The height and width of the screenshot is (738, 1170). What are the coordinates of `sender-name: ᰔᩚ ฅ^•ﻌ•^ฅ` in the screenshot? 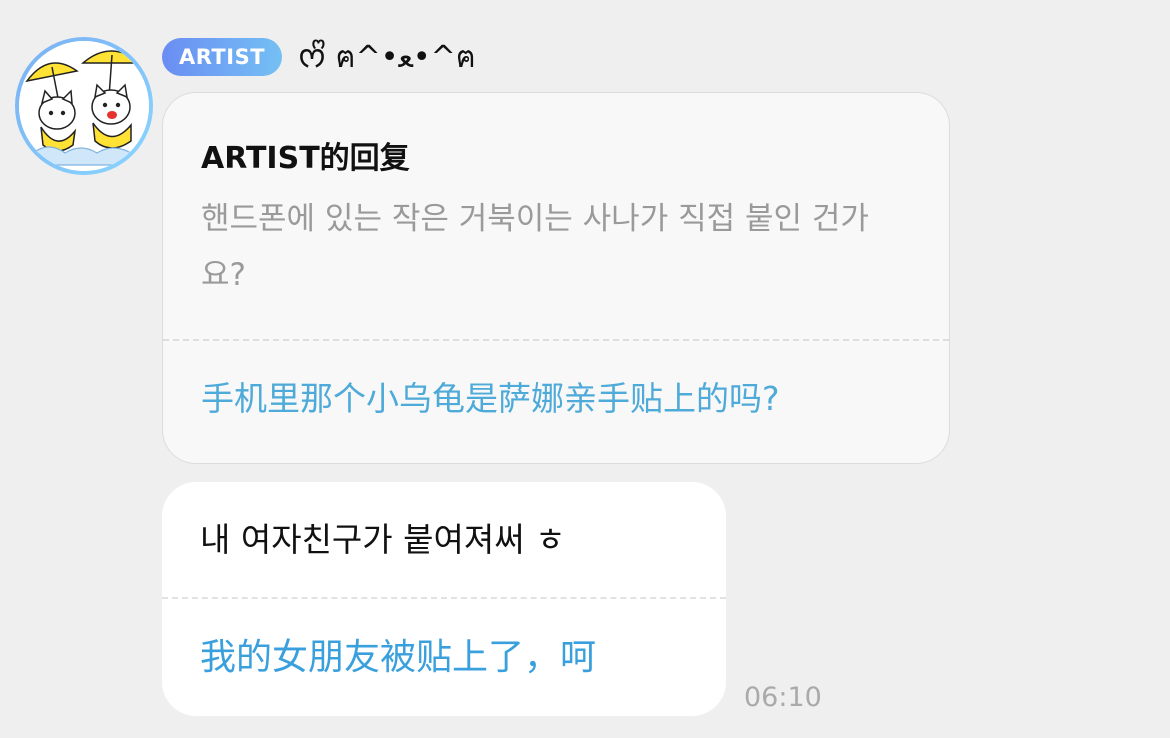 It's located at (387, 58).